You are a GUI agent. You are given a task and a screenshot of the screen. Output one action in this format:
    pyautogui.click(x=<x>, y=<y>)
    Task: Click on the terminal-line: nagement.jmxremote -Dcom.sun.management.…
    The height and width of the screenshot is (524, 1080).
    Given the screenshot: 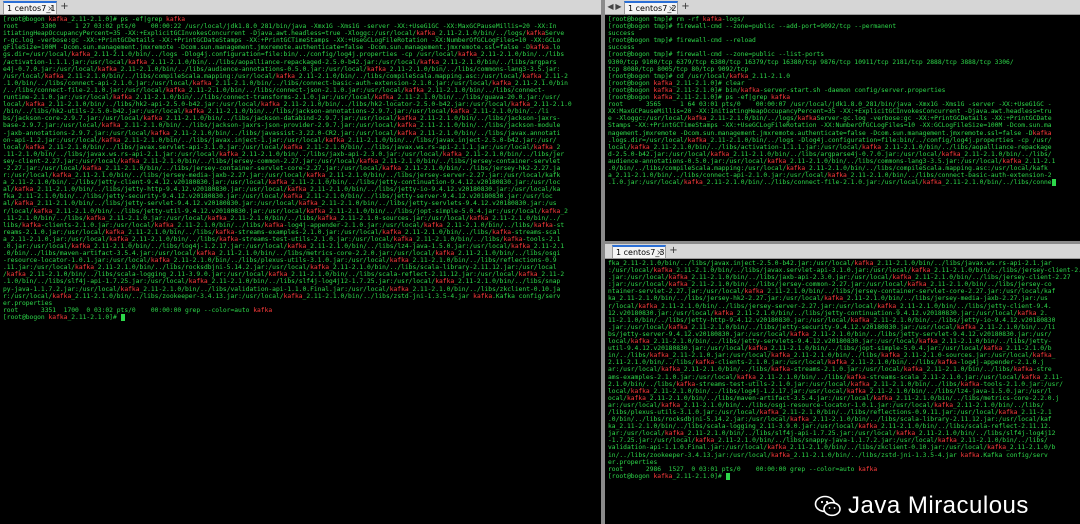 What is the action you would take?
    pyautogui.click(x=830, y=133)
    